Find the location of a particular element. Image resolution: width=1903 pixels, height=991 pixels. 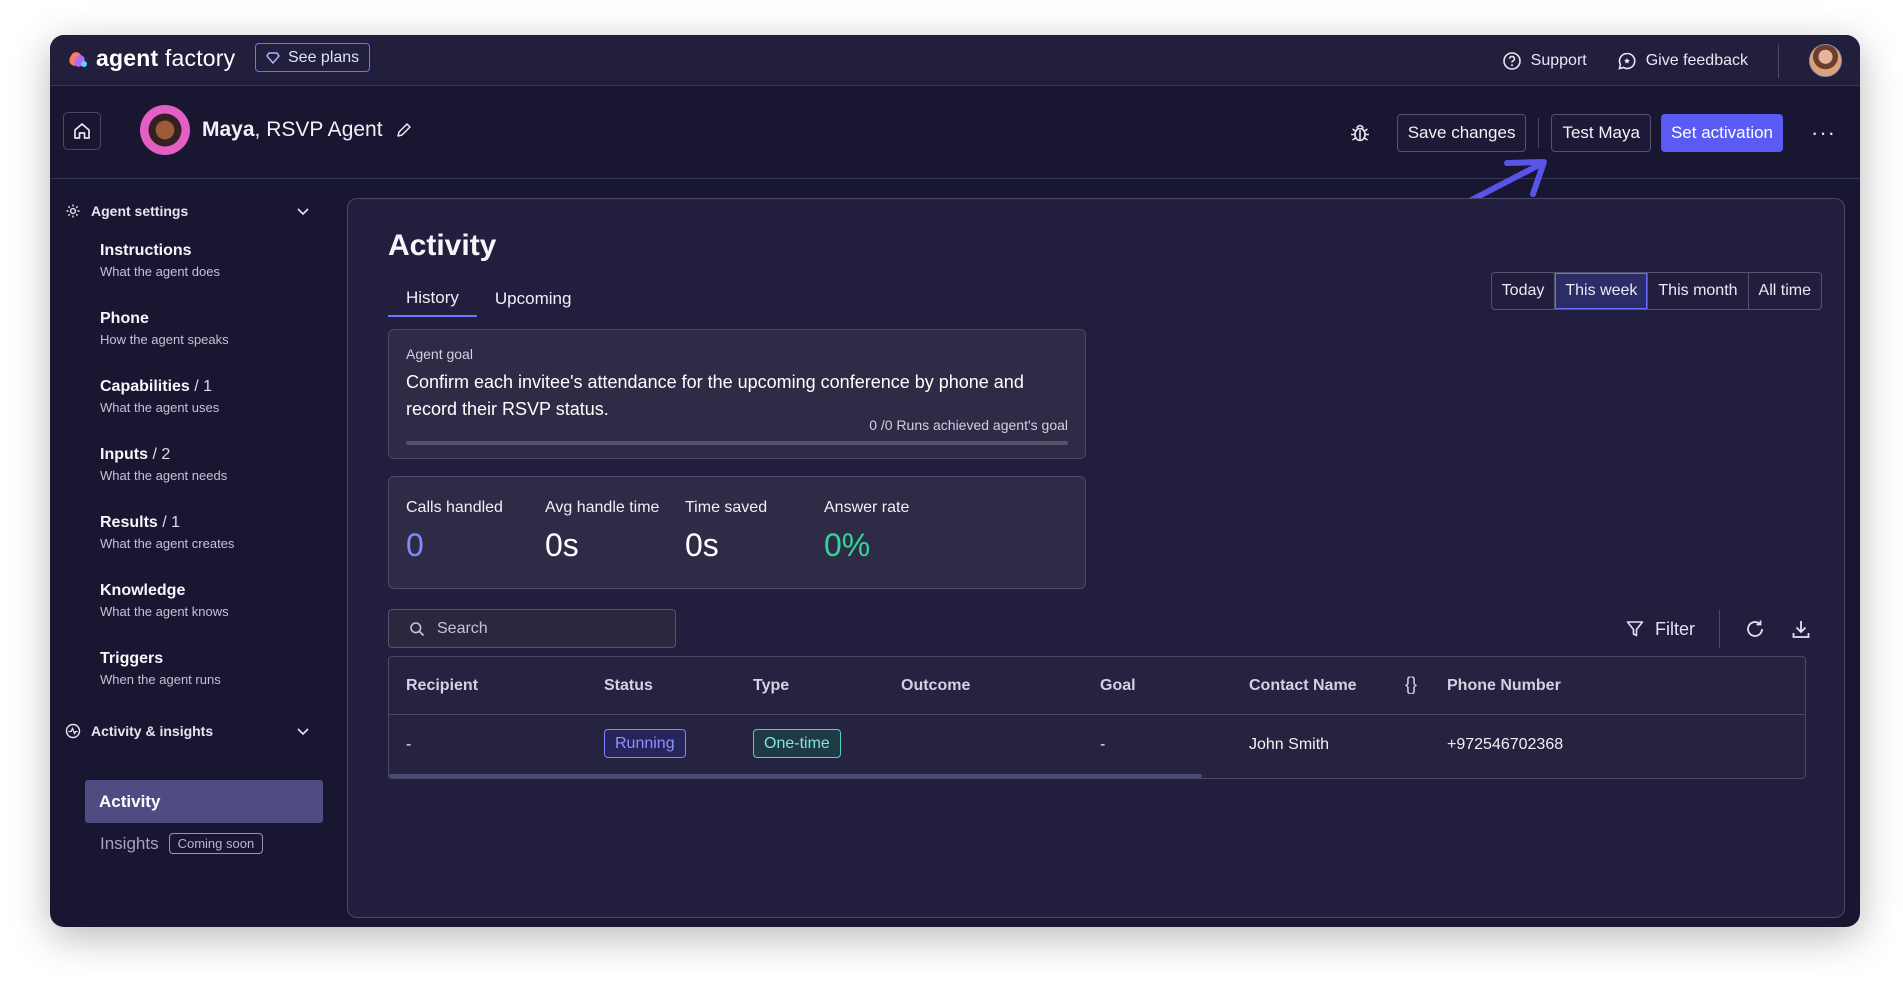

home-button is located at coordinates (82, 131).